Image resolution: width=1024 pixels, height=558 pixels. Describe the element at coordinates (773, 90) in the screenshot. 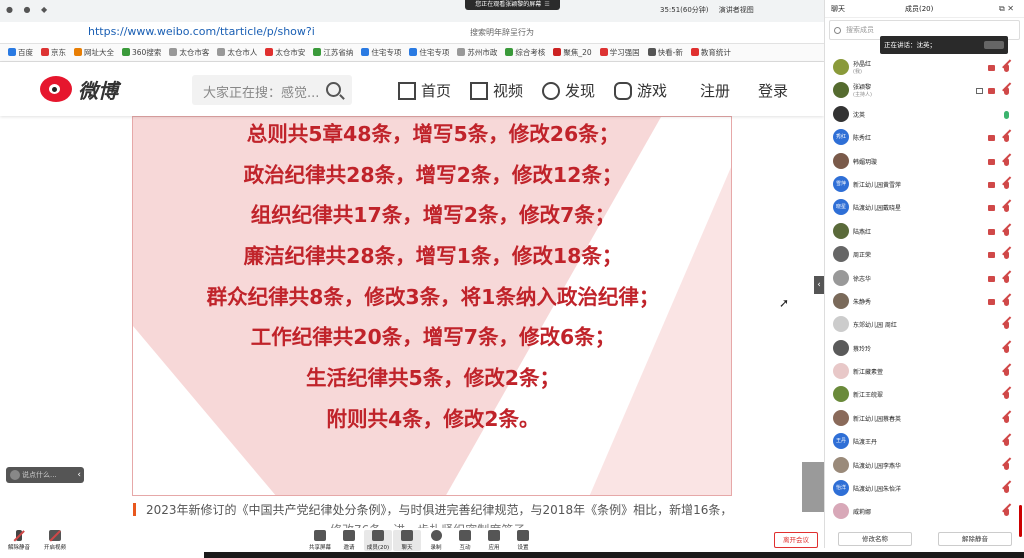

I see `login-link: 登录` at that location.